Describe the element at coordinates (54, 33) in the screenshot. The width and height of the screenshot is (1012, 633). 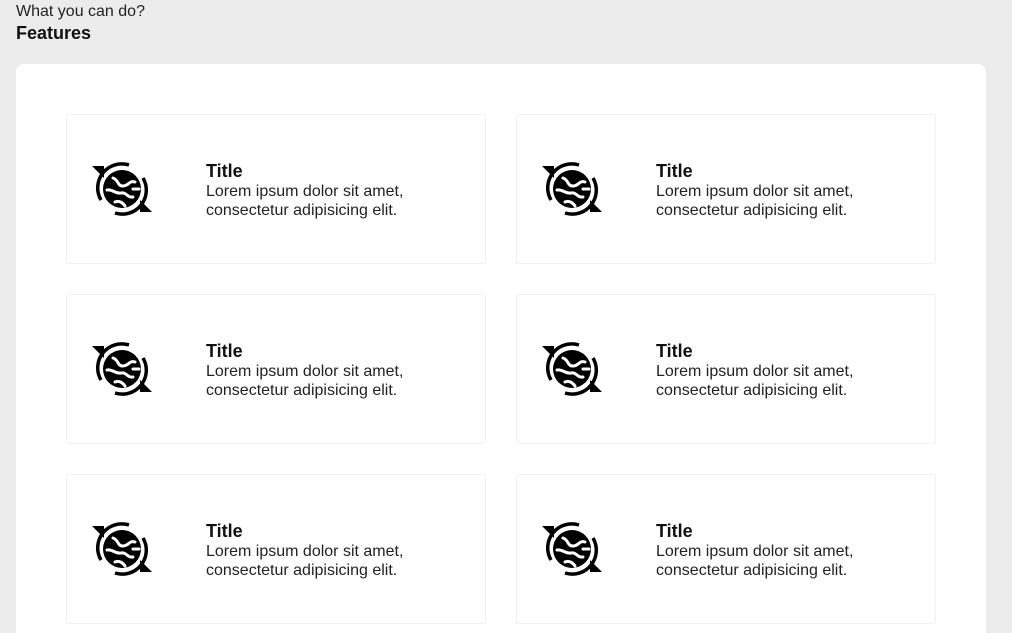
I see `section-title: Features` at that location.